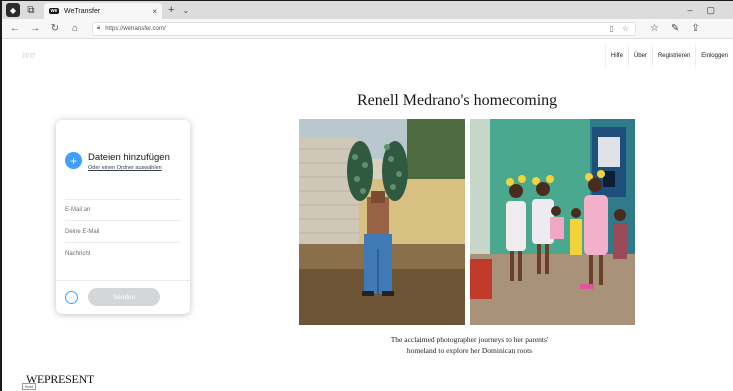  I want to click on maximize-button: ▢, so click(710, 10).